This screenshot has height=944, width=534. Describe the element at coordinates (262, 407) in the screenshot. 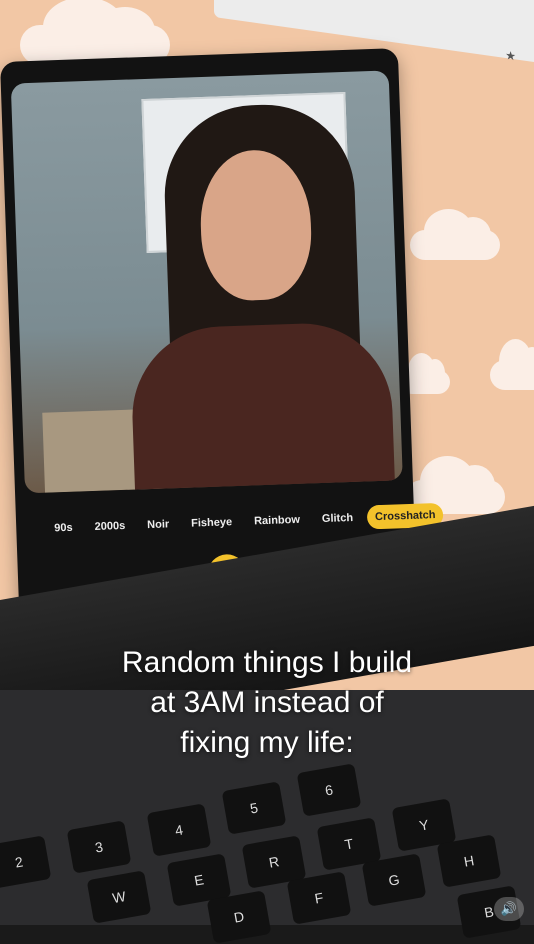

I see `person-body` at that location.